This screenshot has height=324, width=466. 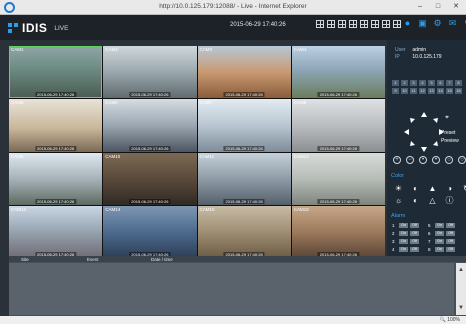 I want to click on layout-1x1-button, so click(x=320, y=24).